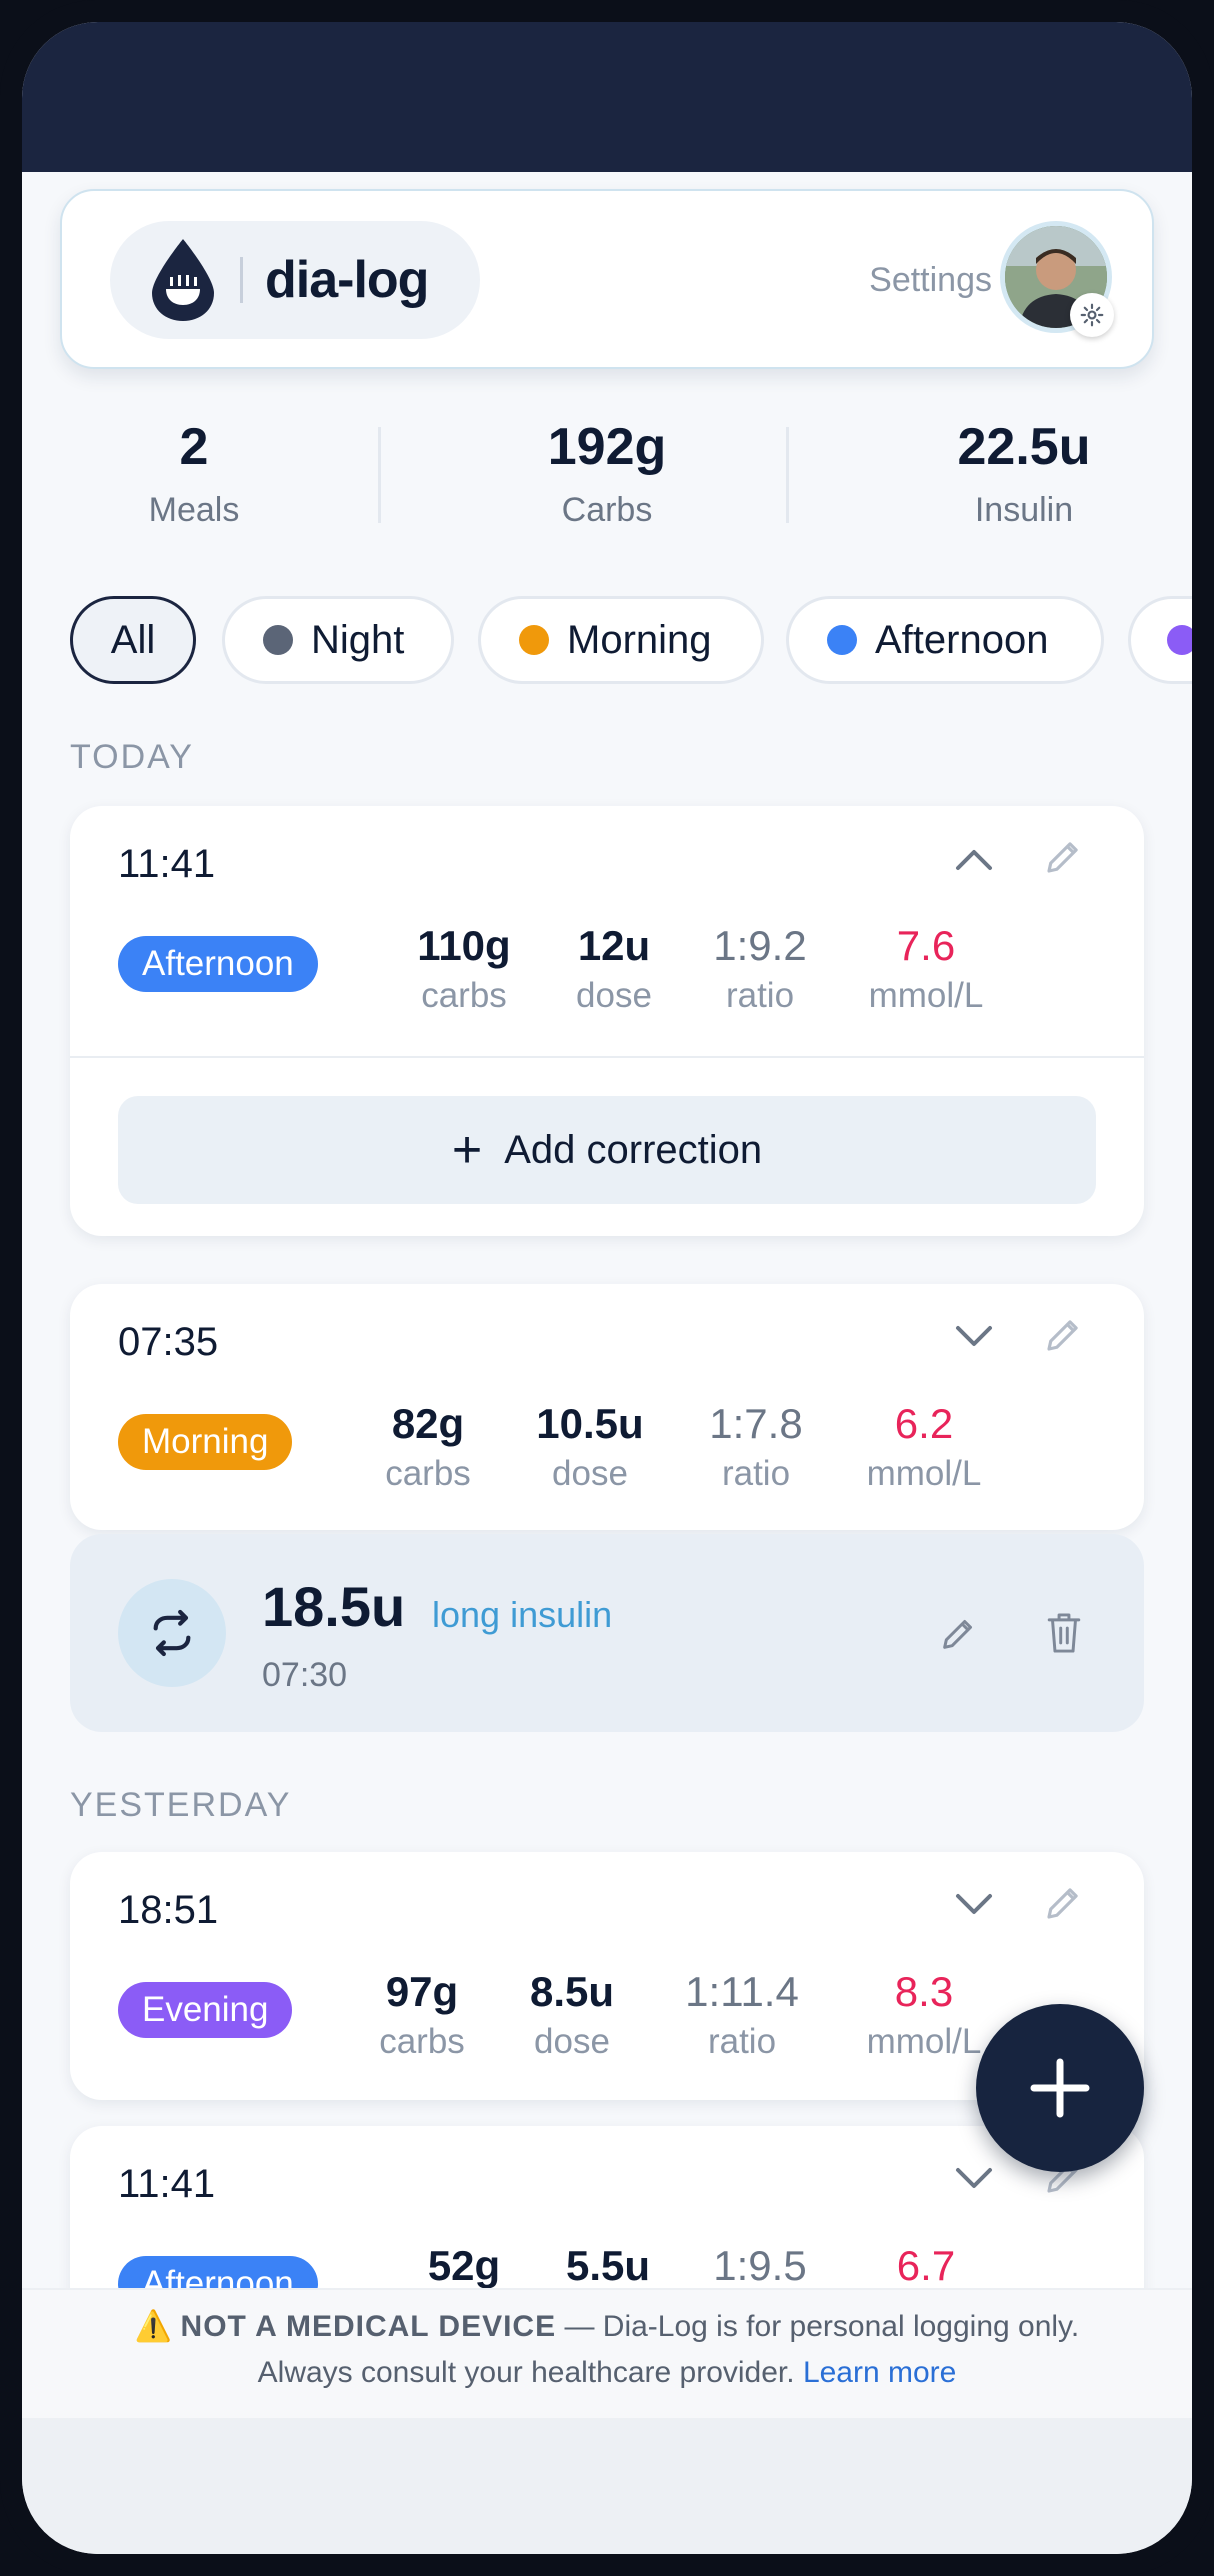  What do you see at coordinates (1064, 1633) in the screenshot?
I see `trash-icon` at bounding box center [1064, 1633].